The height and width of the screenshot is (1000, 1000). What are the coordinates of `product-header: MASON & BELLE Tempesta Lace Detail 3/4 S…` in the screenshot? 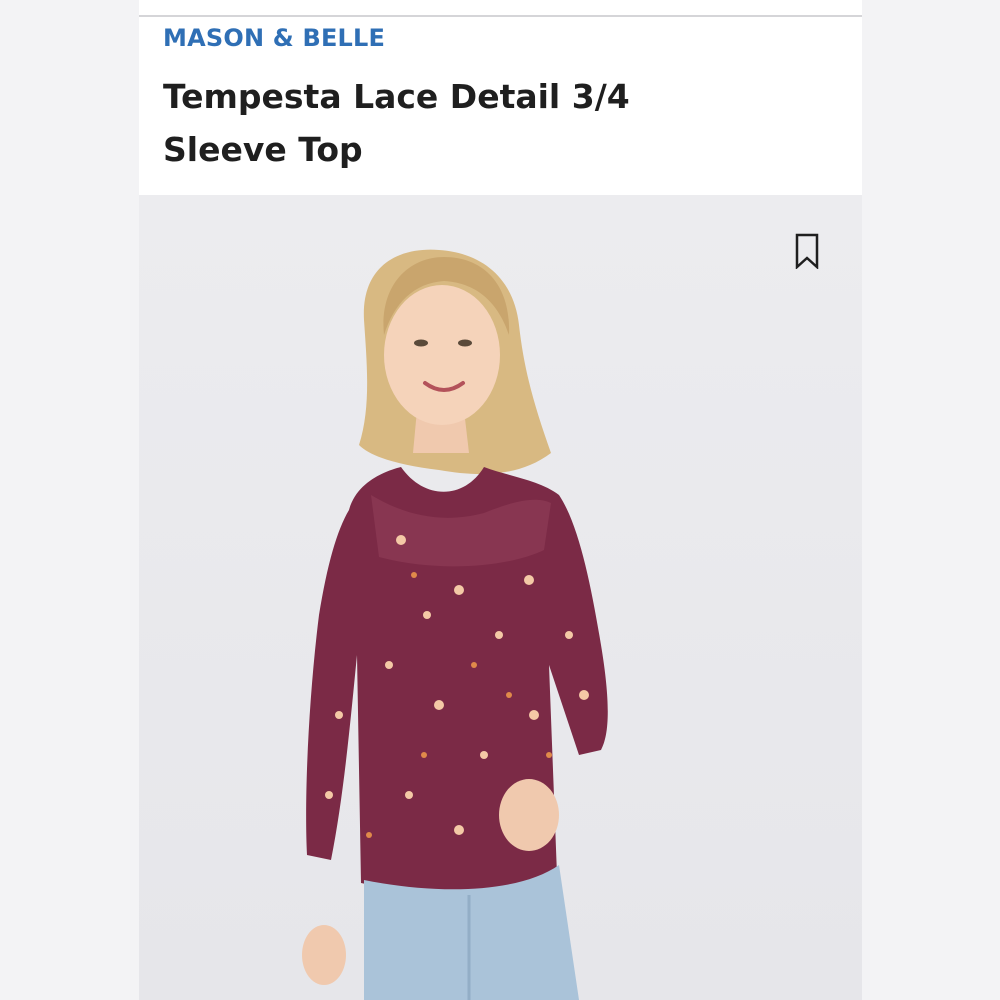 It's located at (500, 97).